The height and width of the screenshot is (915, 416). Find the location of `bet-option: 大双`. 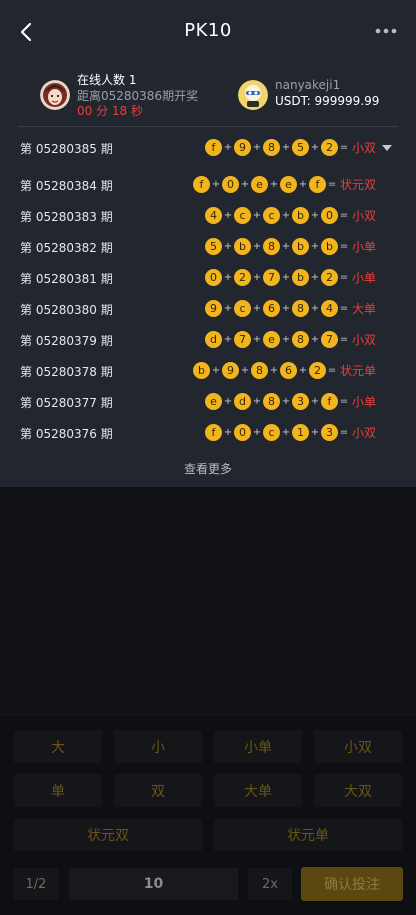

bet-option: 大双 is located at coordinates (358, 790).